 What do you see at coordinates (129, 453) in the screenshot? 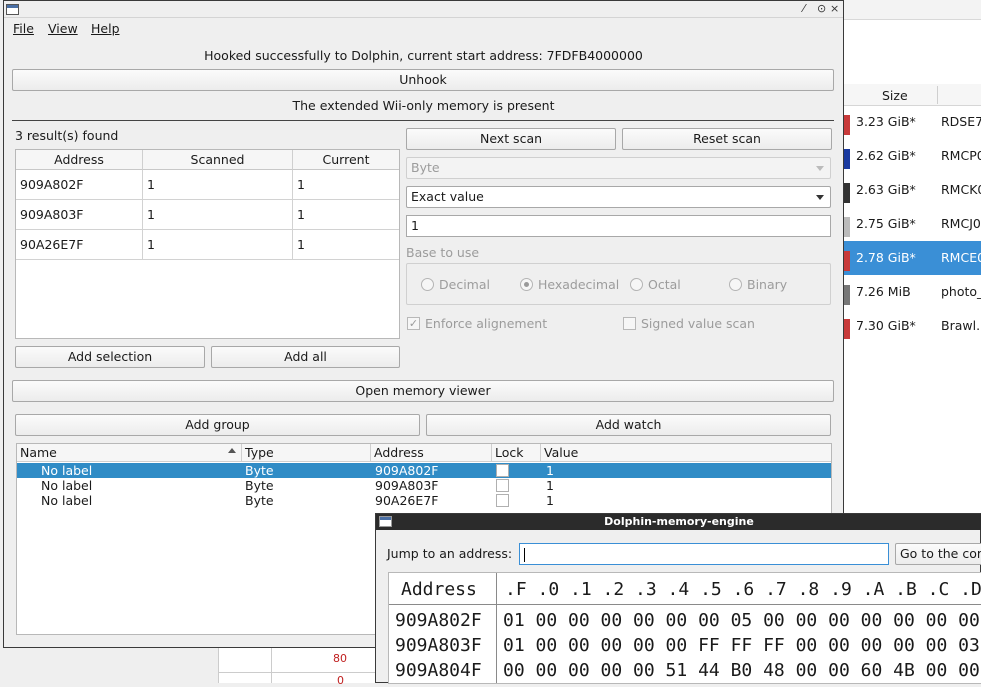
I see `column-name: Name` at bounding box center [129, 453].